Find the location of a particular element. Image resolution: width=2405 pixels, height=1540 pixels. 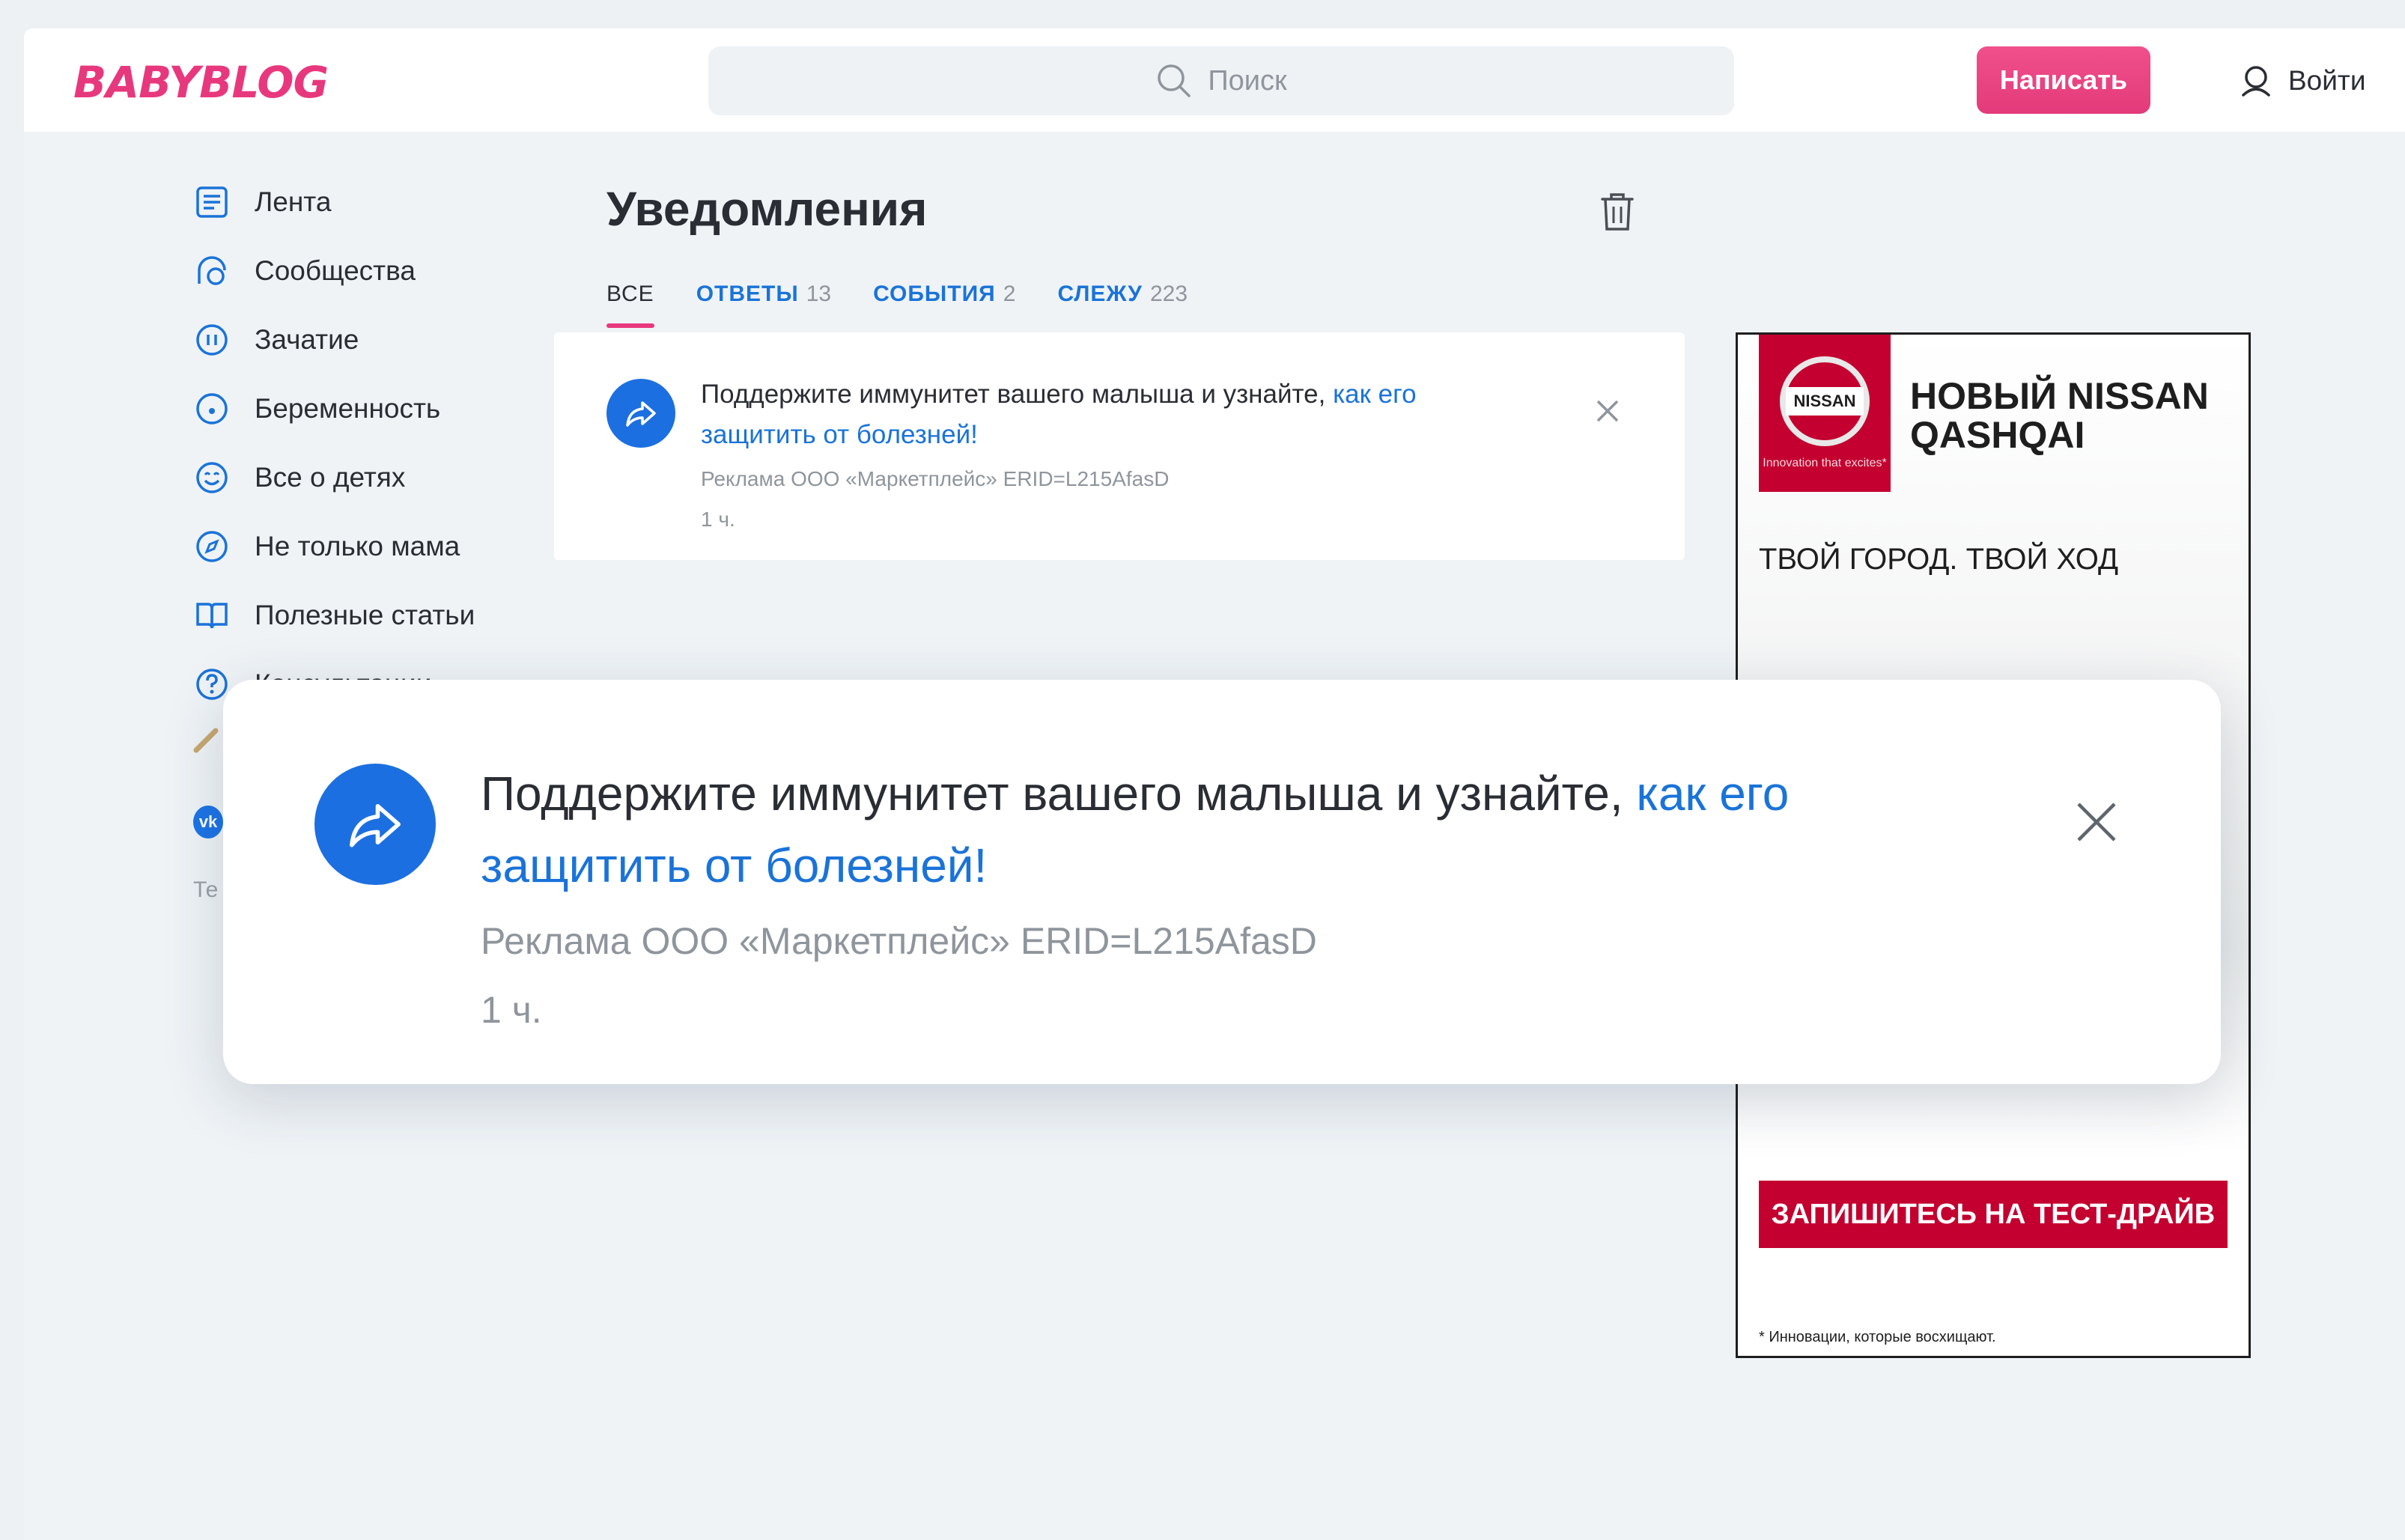

search-input: Поиск is located at coordinates (1221, 80).